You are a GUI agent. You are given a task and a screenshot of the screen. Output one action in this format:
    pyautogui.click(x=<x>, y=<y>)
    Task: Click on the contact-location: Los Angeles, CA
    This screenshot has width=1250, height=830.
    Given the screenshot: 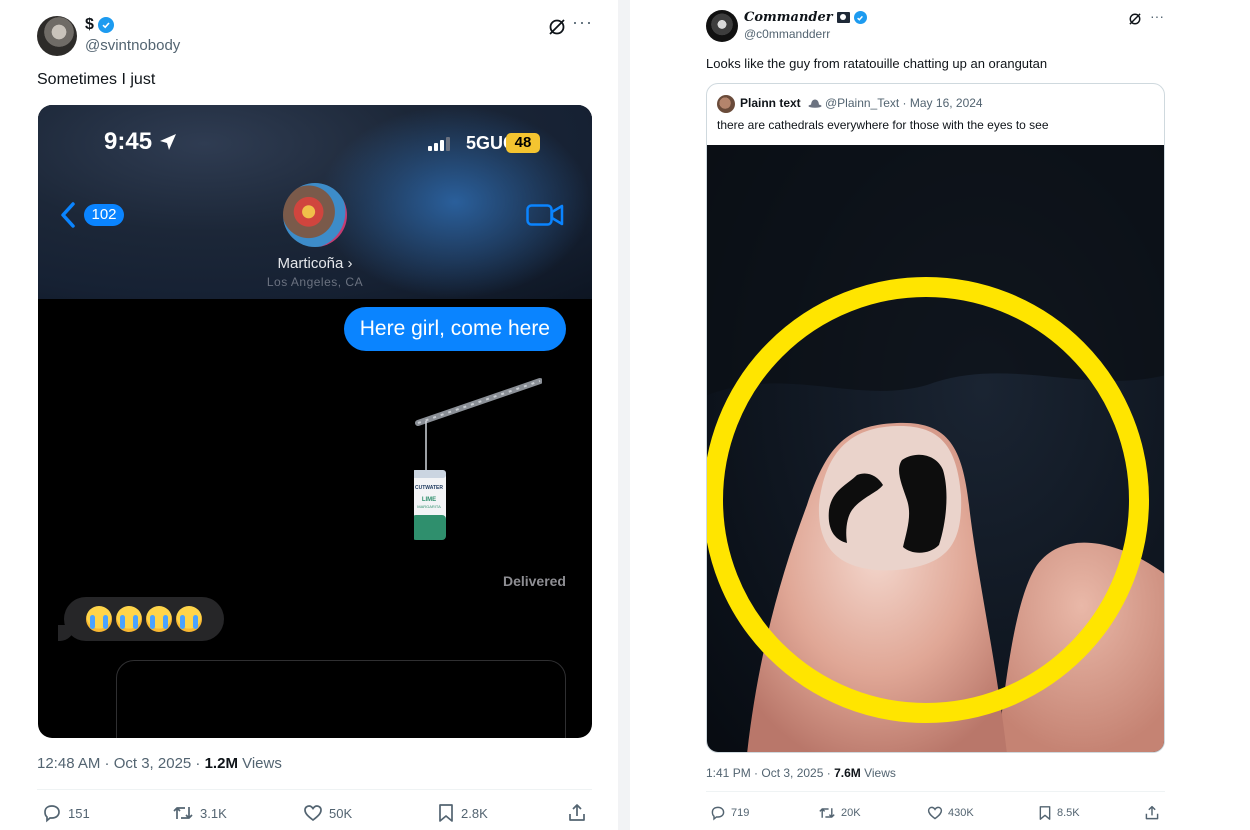 What is the action you would take?
    pyautogui.click(x=315, y=282)
    